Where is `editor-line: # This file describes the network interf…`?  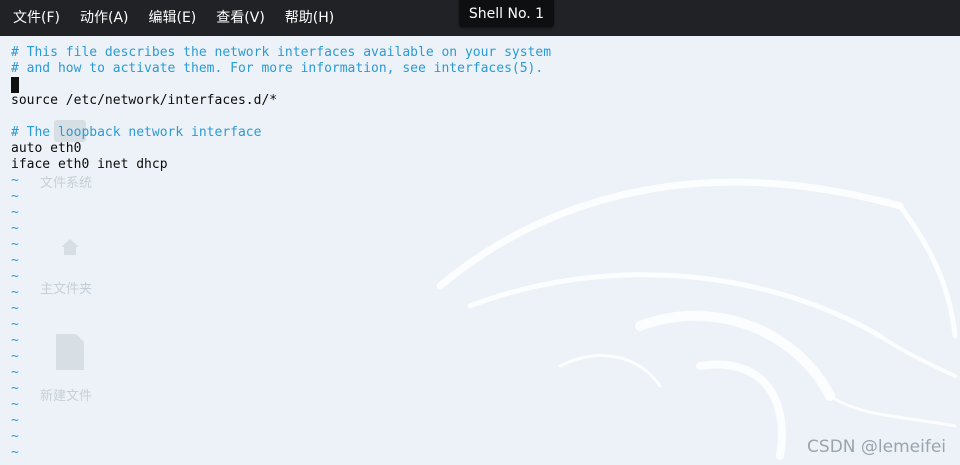 editor-line: # This file describes the network interf… is located at coordinates (281, 52).